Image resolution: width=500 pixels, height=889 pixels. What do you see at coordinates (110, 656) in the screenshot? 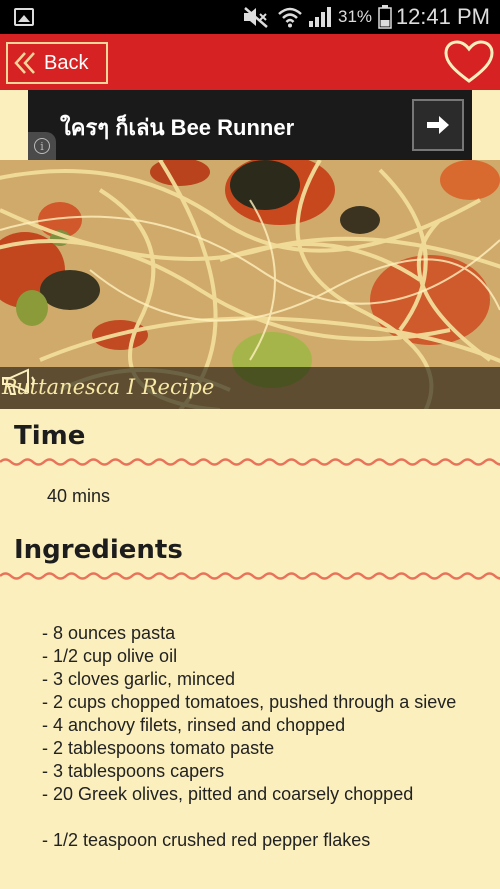
I see `ingredient-item: - 1/2 cup olive oil` at bounding box center [110, 656].